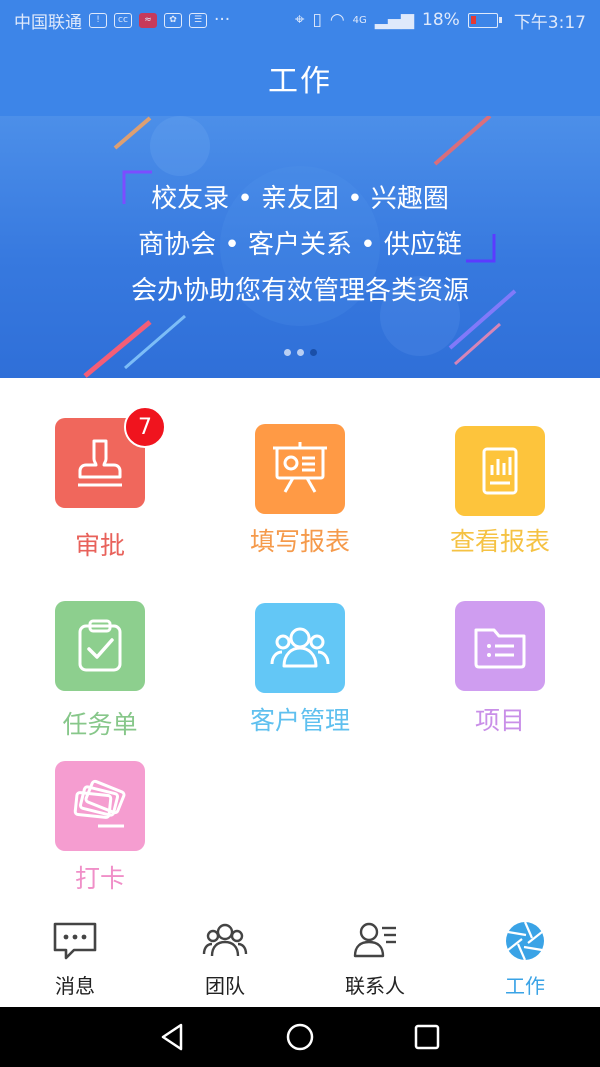  What do you see at coordinates (225, 940) in the screenshot?
I see `team-icon` at bounding box center [225, 940].